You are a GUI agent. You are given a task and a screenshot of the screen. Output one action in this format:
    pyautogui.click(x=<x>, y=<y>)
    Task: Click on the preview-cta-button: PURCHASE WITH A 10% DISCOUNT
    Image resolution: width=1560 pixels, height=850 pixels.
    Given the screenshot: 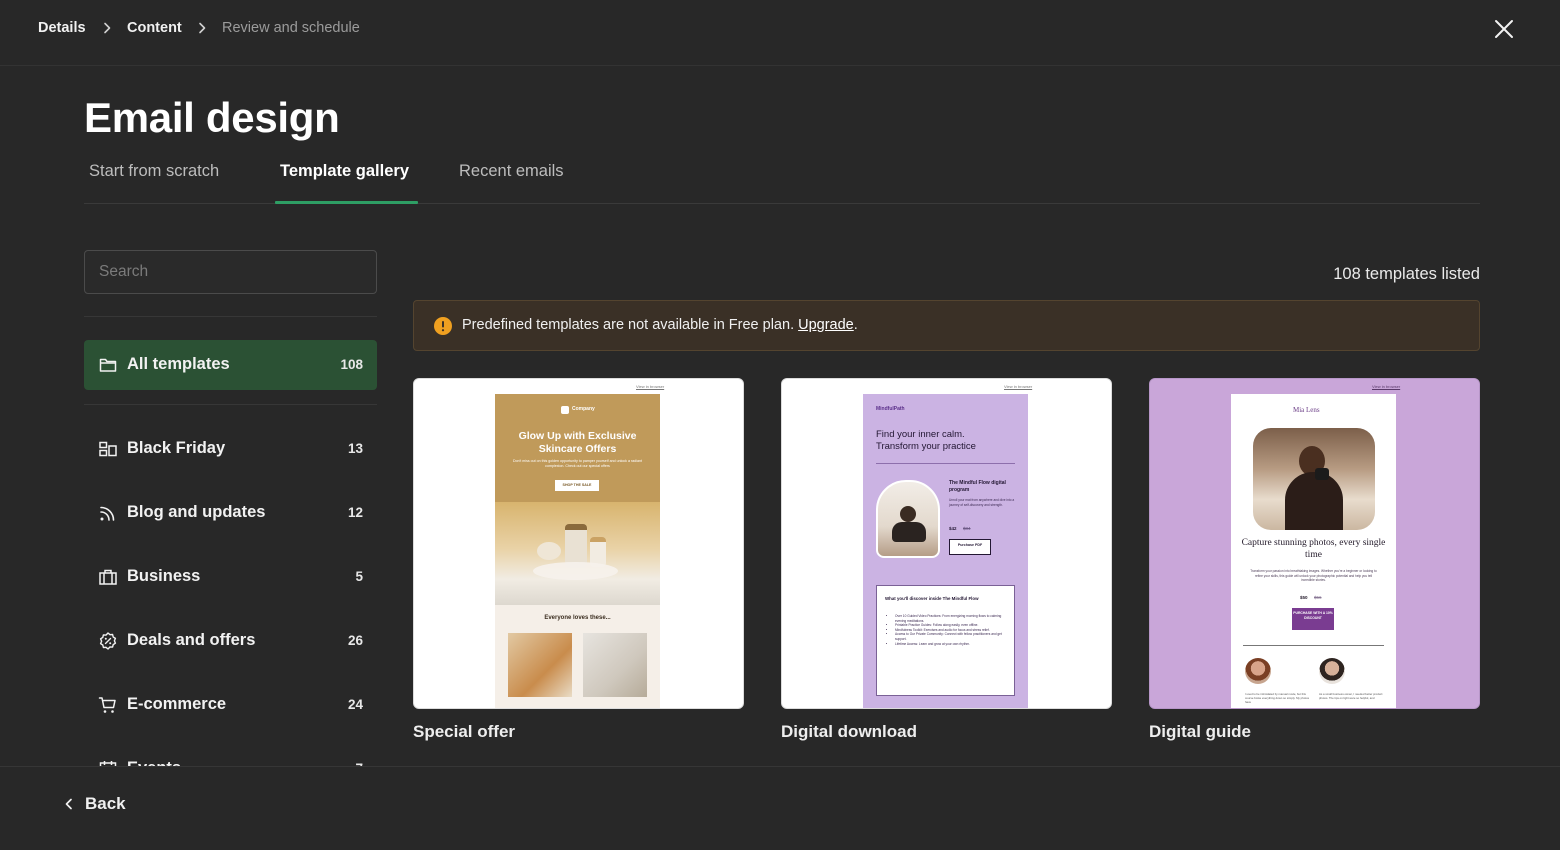 What is the action you would take?
    pyautogui.click(x=1313, y=619)
    